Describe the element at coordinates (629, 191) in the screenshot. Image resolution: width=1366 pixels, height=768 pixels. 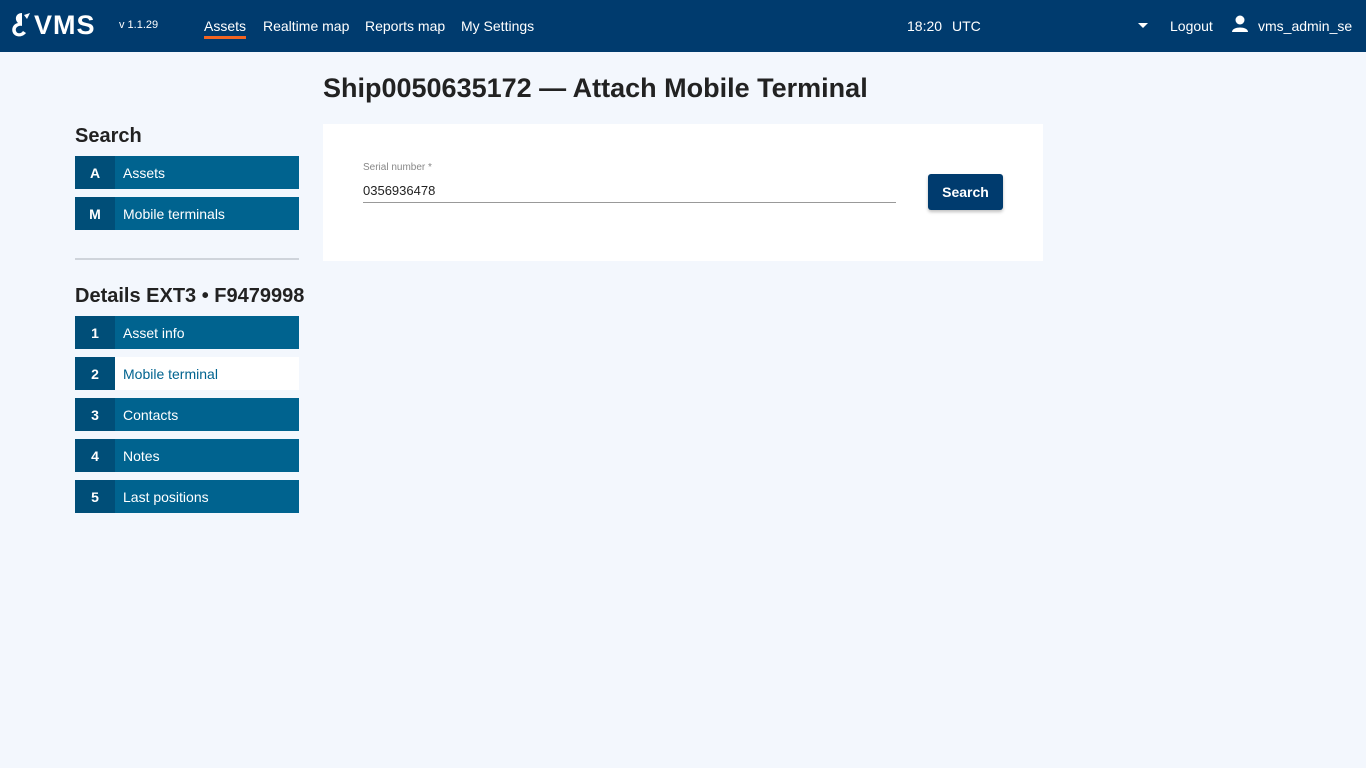
I see `serial-number-input` at that location.